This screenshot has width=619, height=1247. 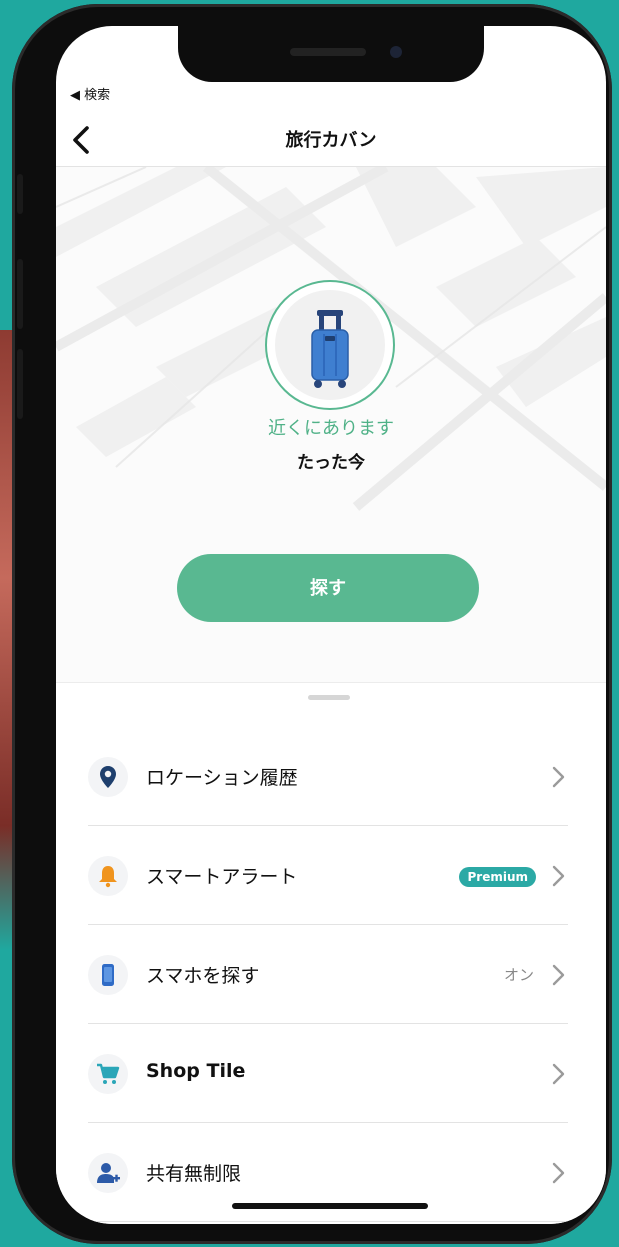 I want to click on navigation-bar: 旅行カバン, so click(x=331, y=142).